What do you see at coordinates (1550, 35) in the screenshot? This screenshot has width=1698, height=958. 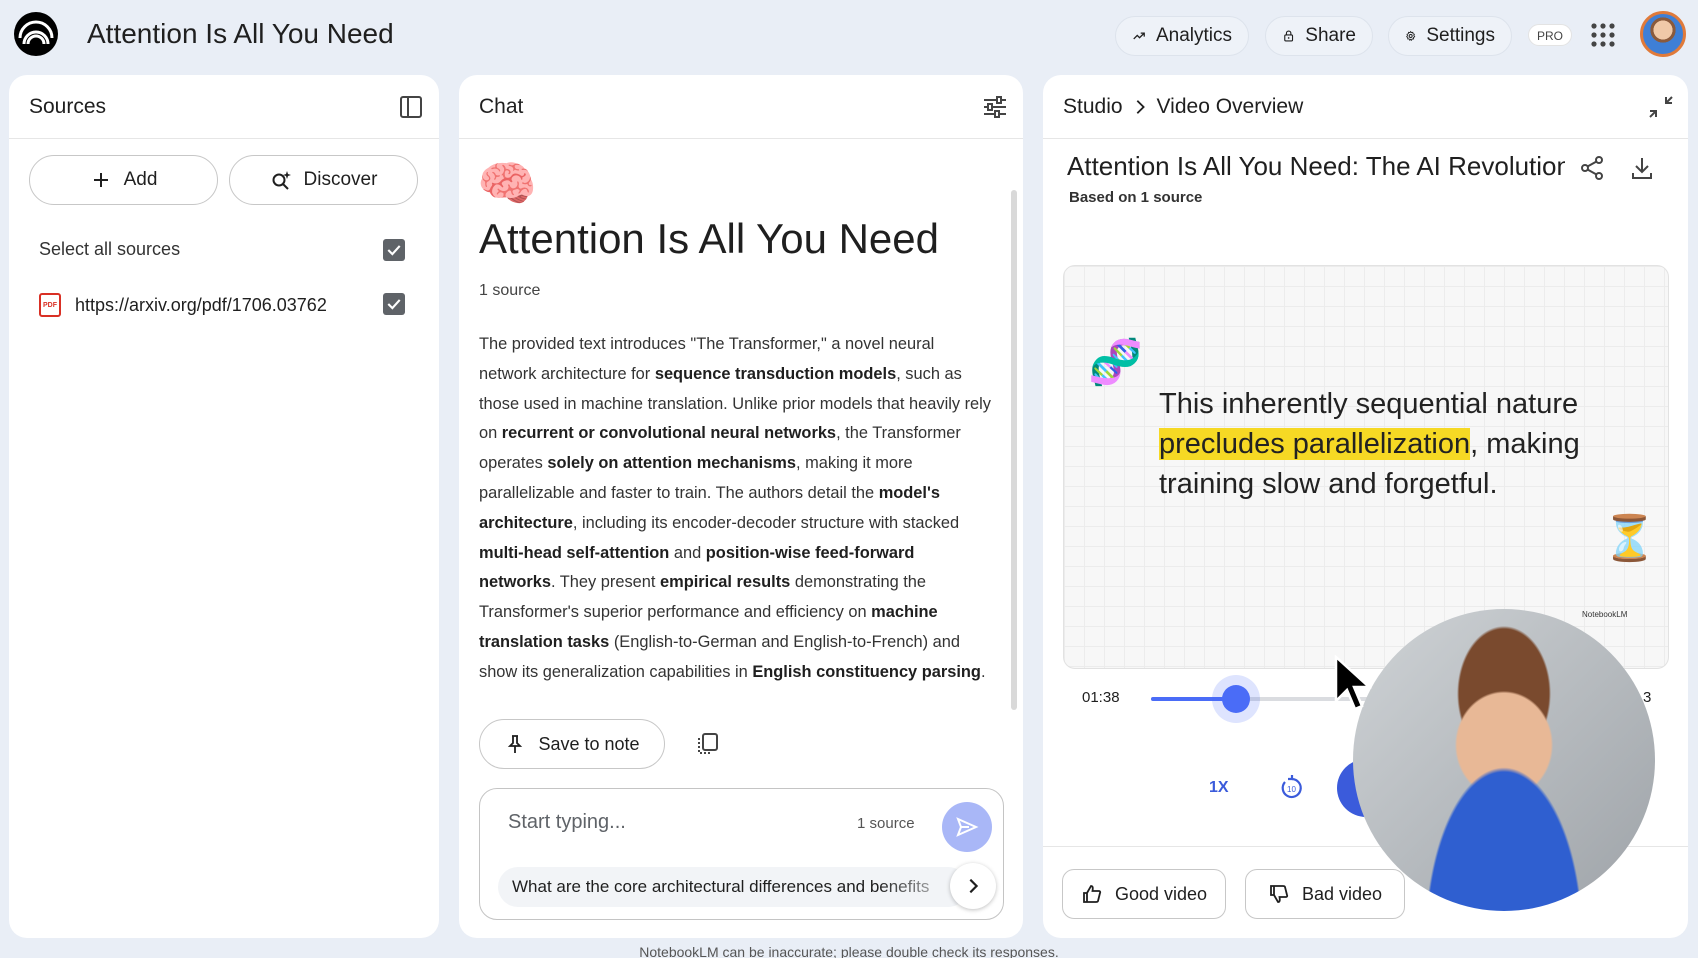 I see `pro-badge: PRO` at bounding box center [1550, 35].